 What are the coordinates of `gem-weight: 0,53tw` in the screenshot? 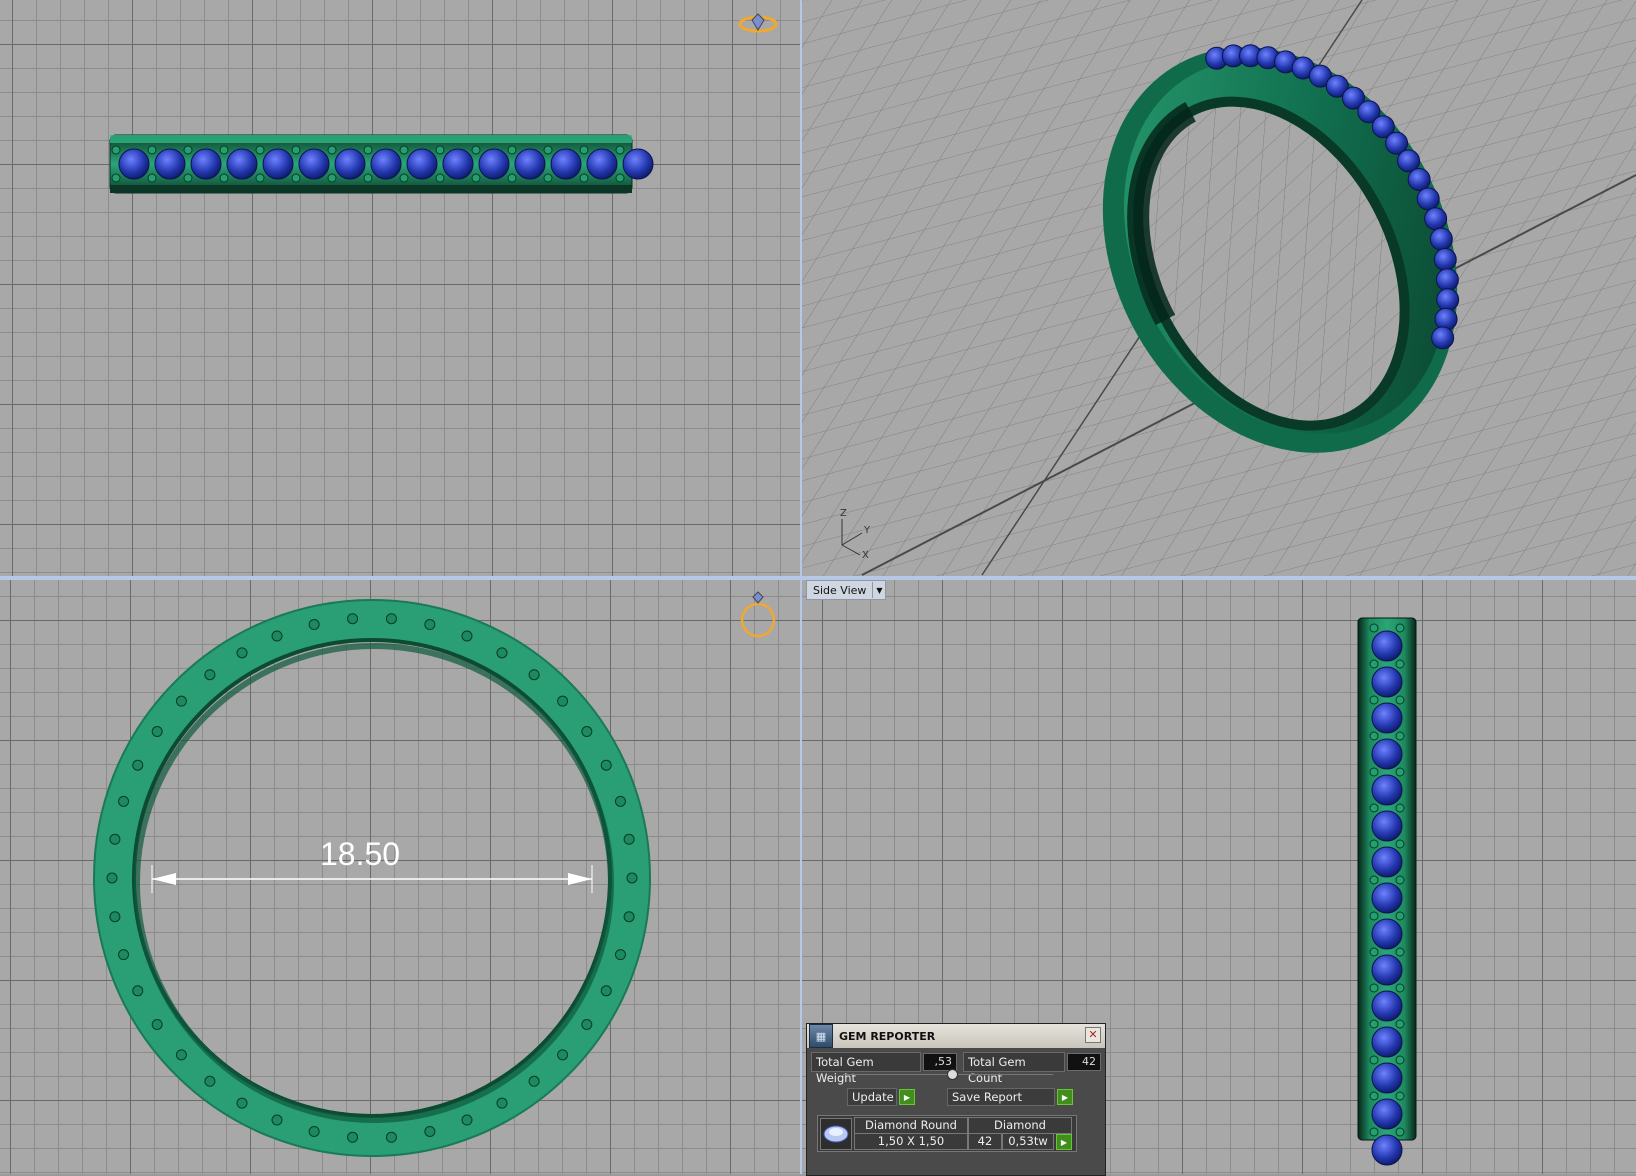 It's located at (1028, 1141).